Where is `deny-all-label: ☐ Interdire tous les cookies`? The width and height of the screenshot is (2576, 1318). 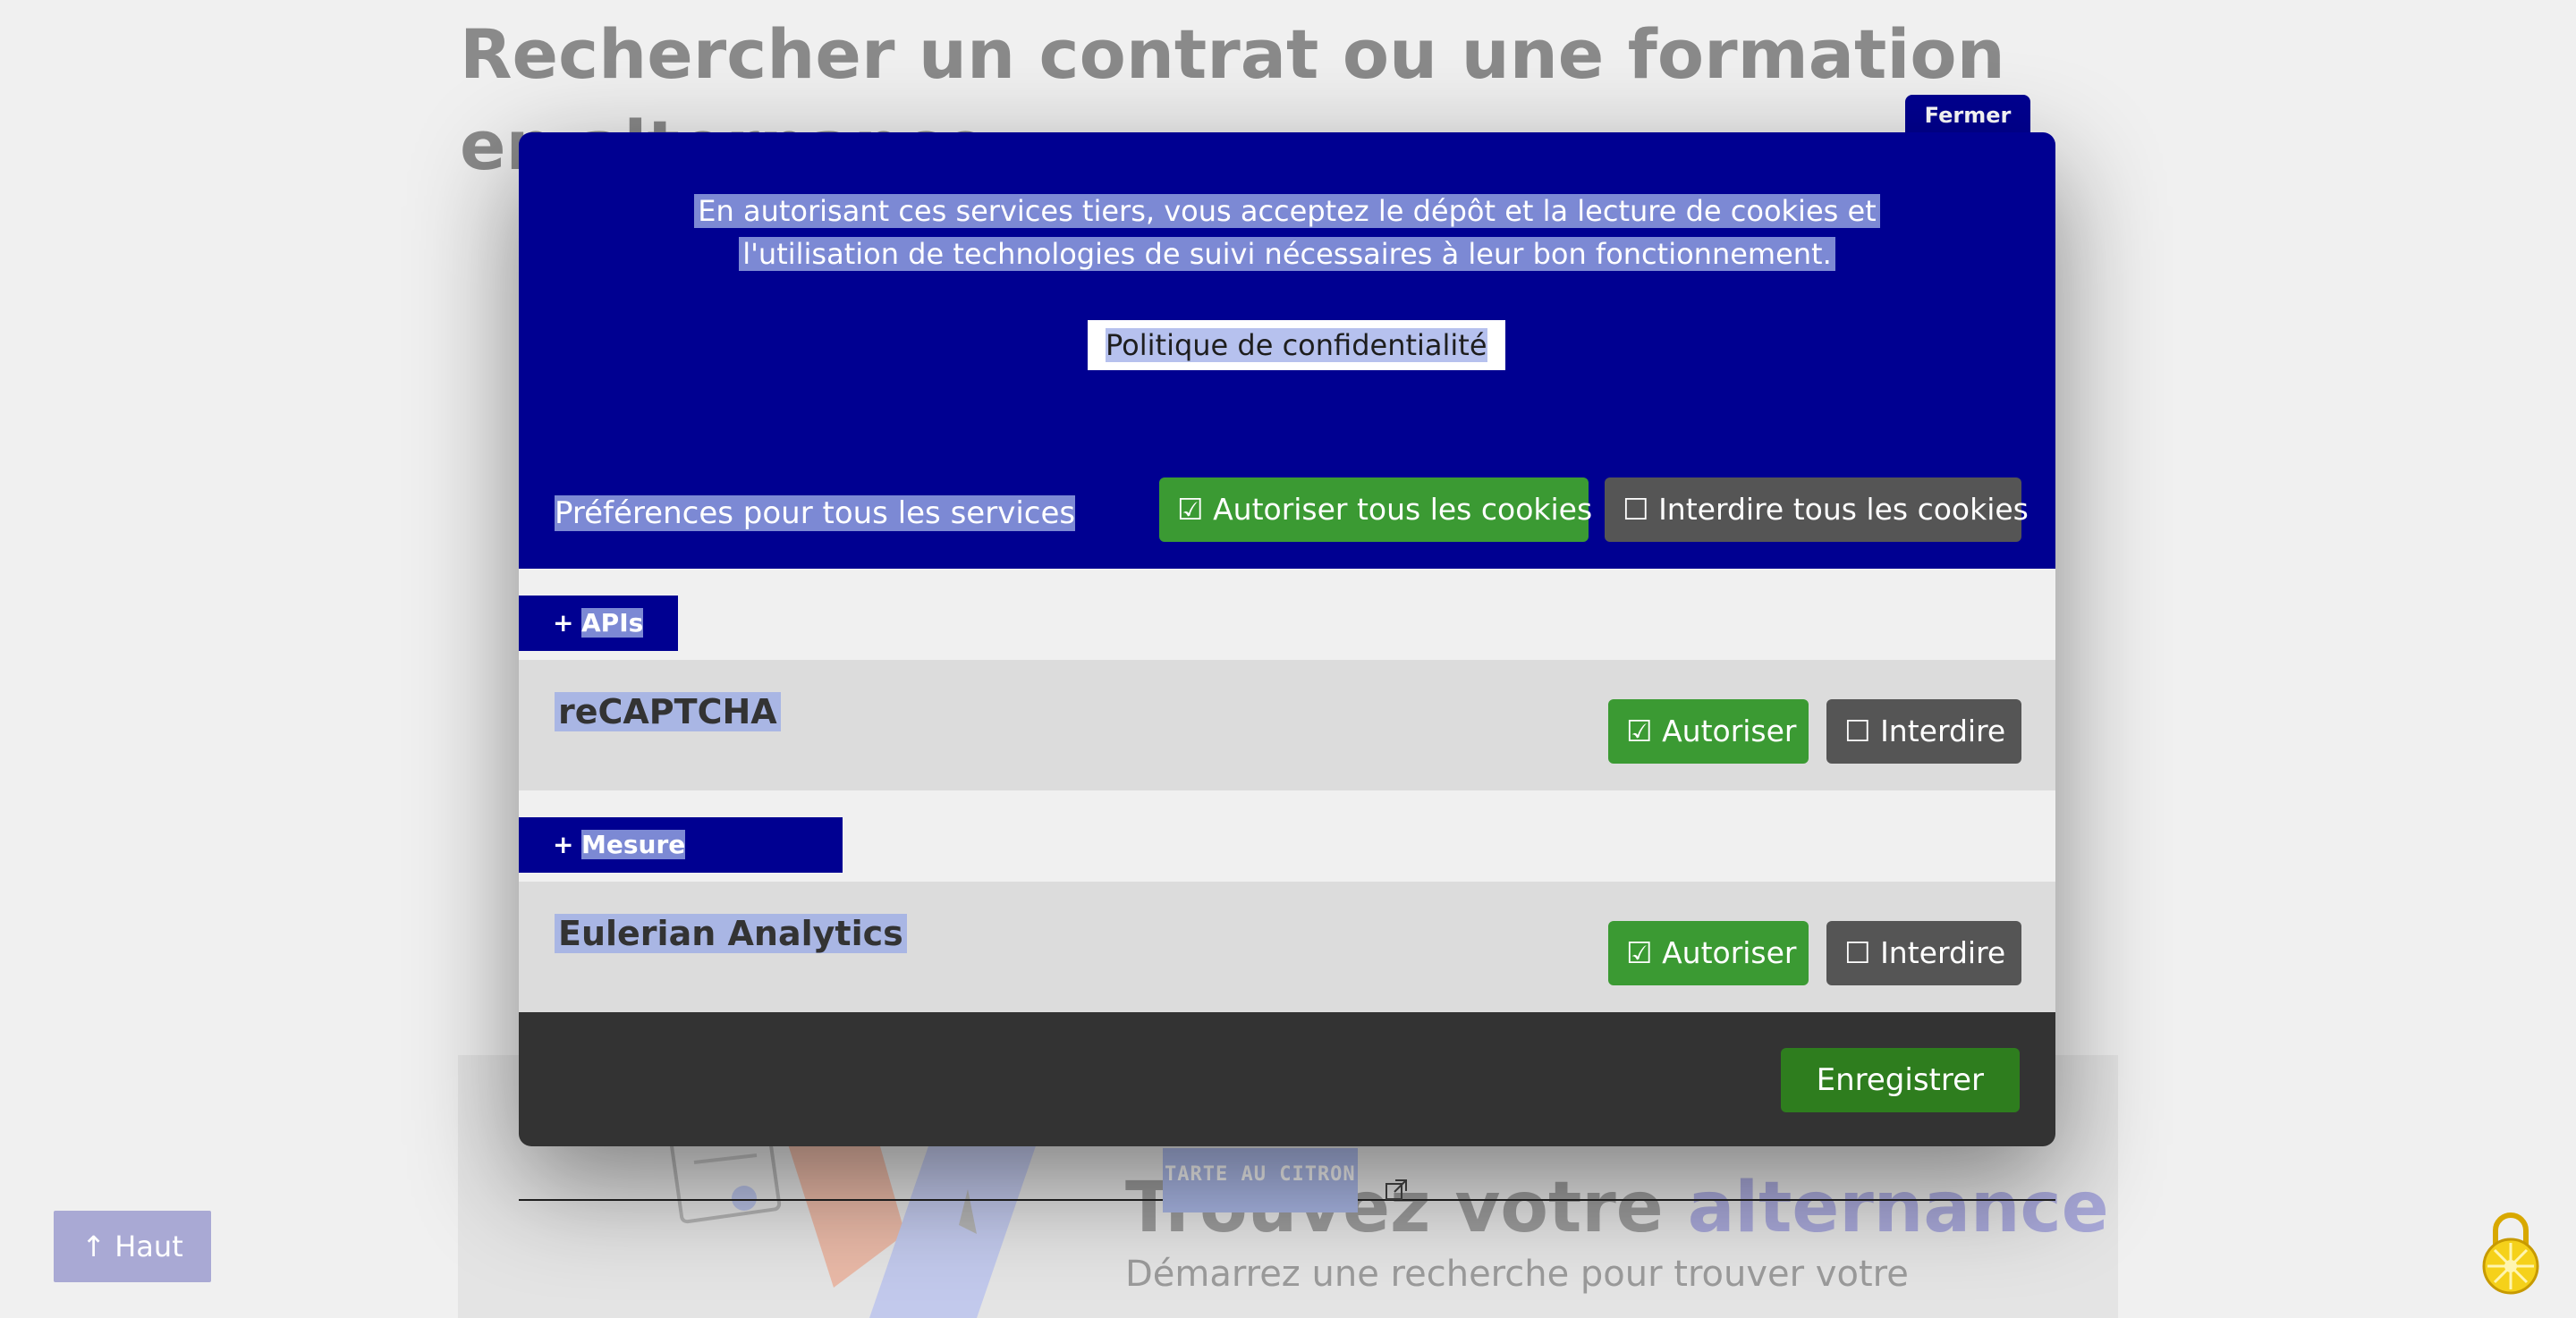
deny-all-label: ☐ Interdire tous les cookies is located at coordinates (1826, 510).